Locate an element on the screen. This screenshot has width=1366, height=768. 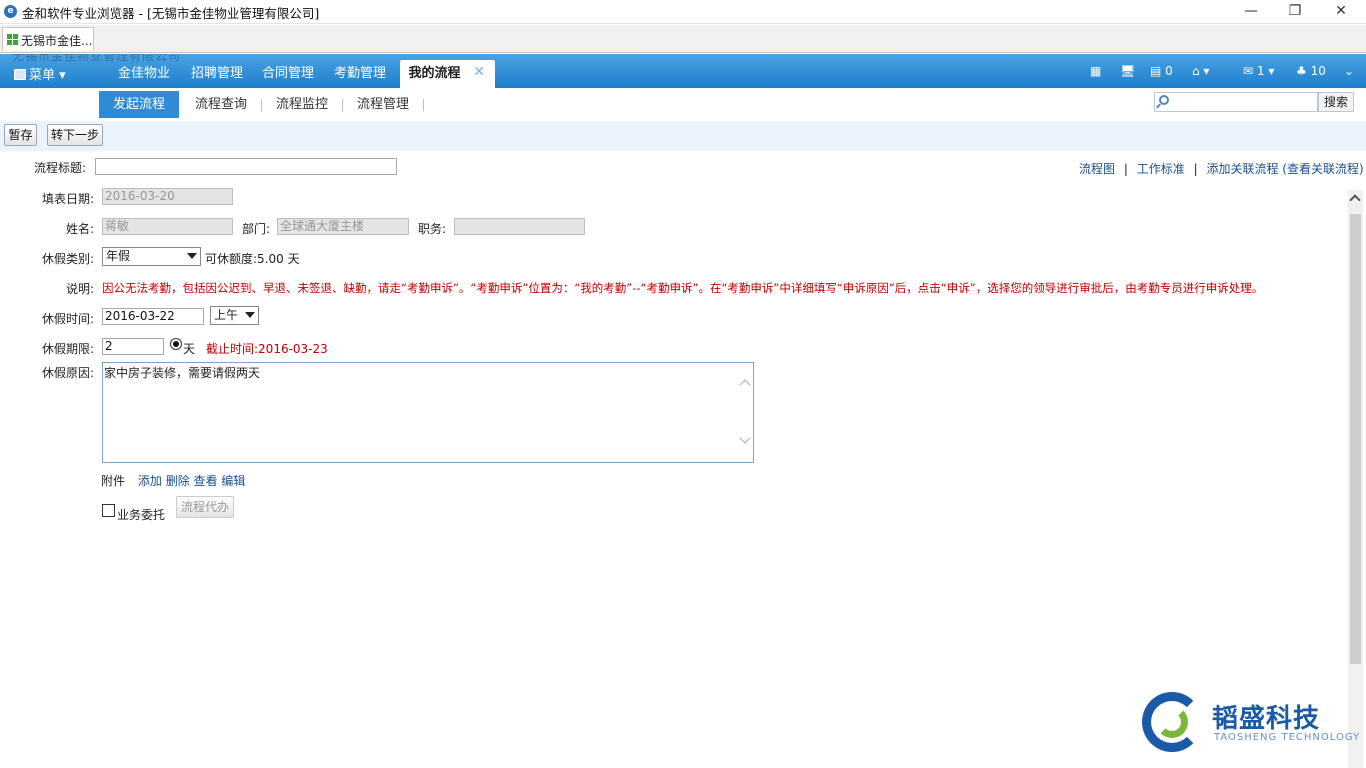
home-icon: ⌂ ▾ is located at coordinates (1200, 71).